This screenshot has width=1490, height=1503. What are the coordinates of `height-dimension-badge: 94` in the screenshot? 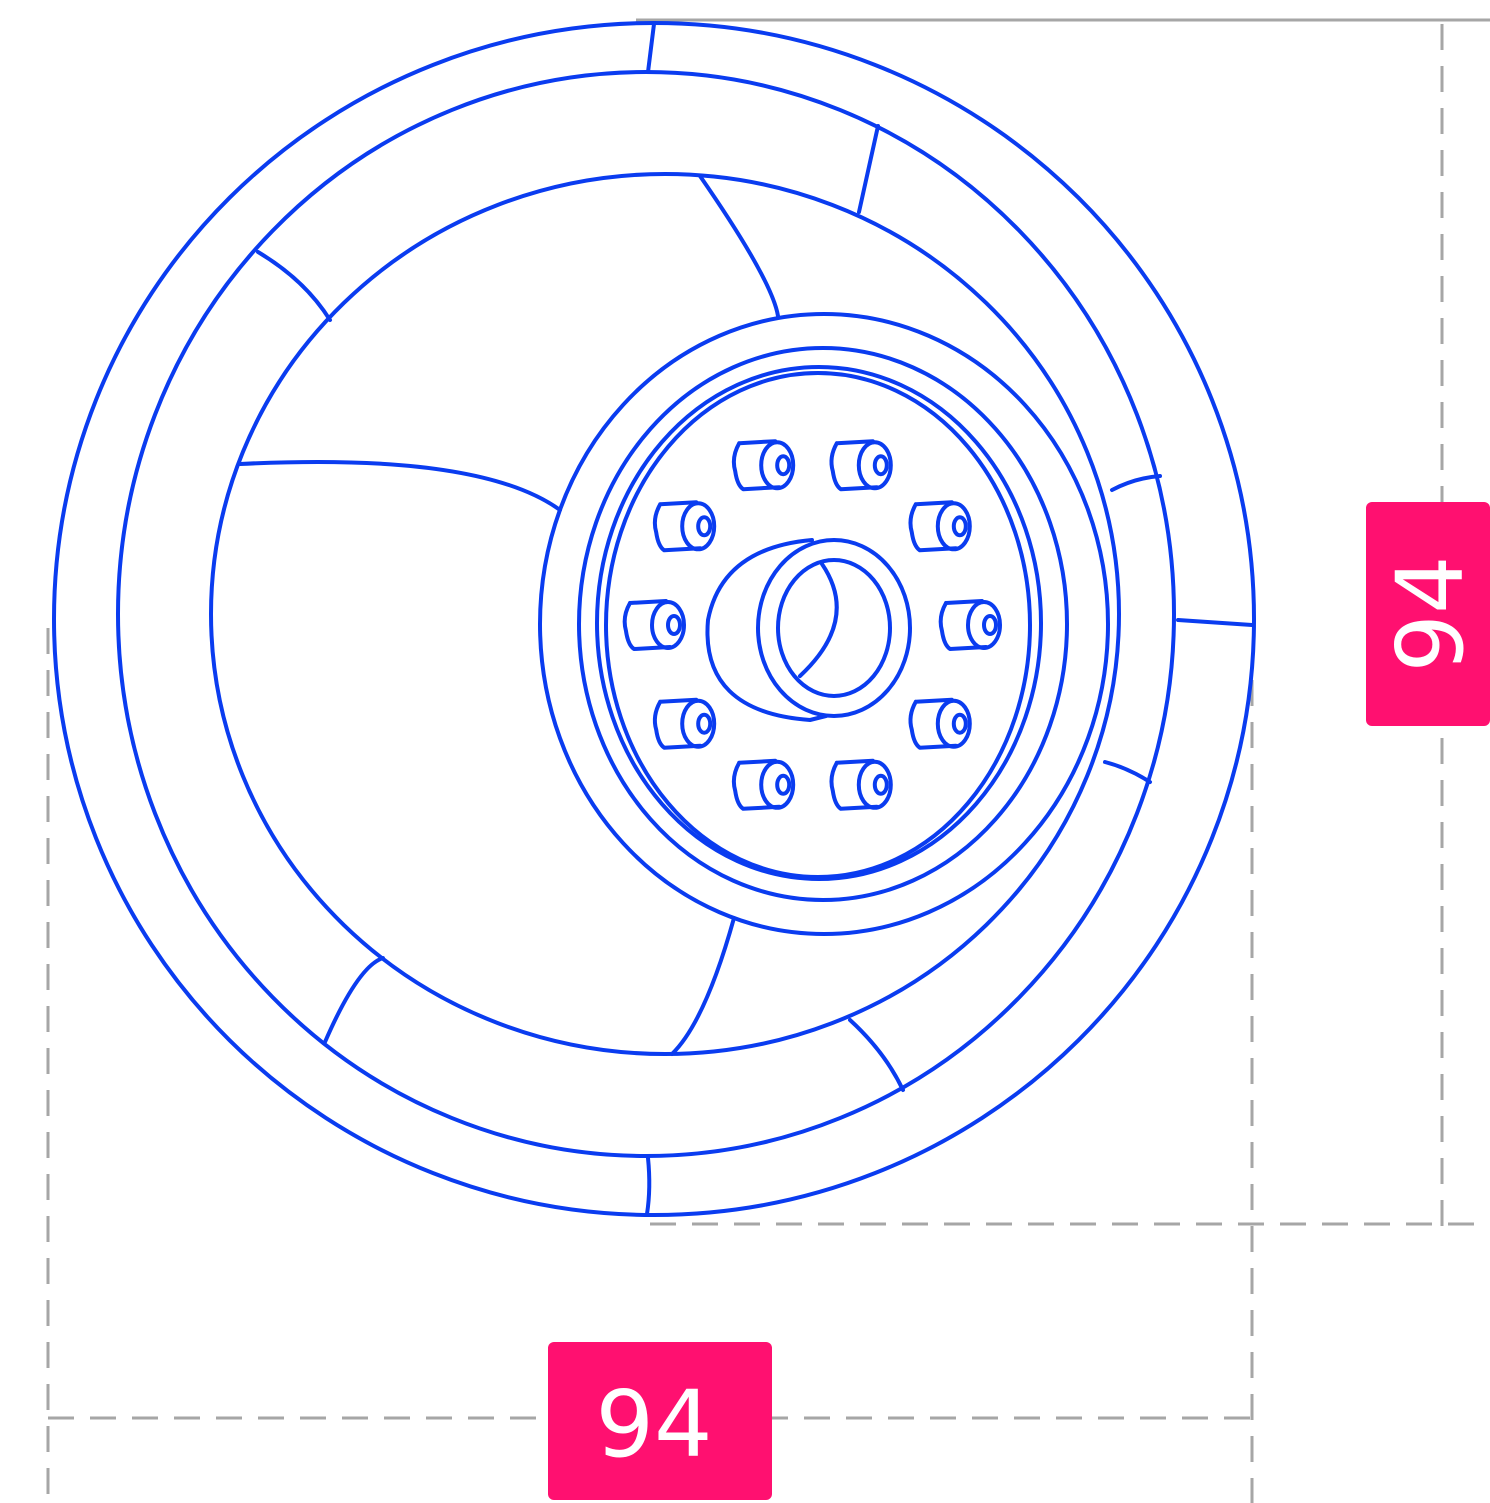 It's located at (1428, 614).